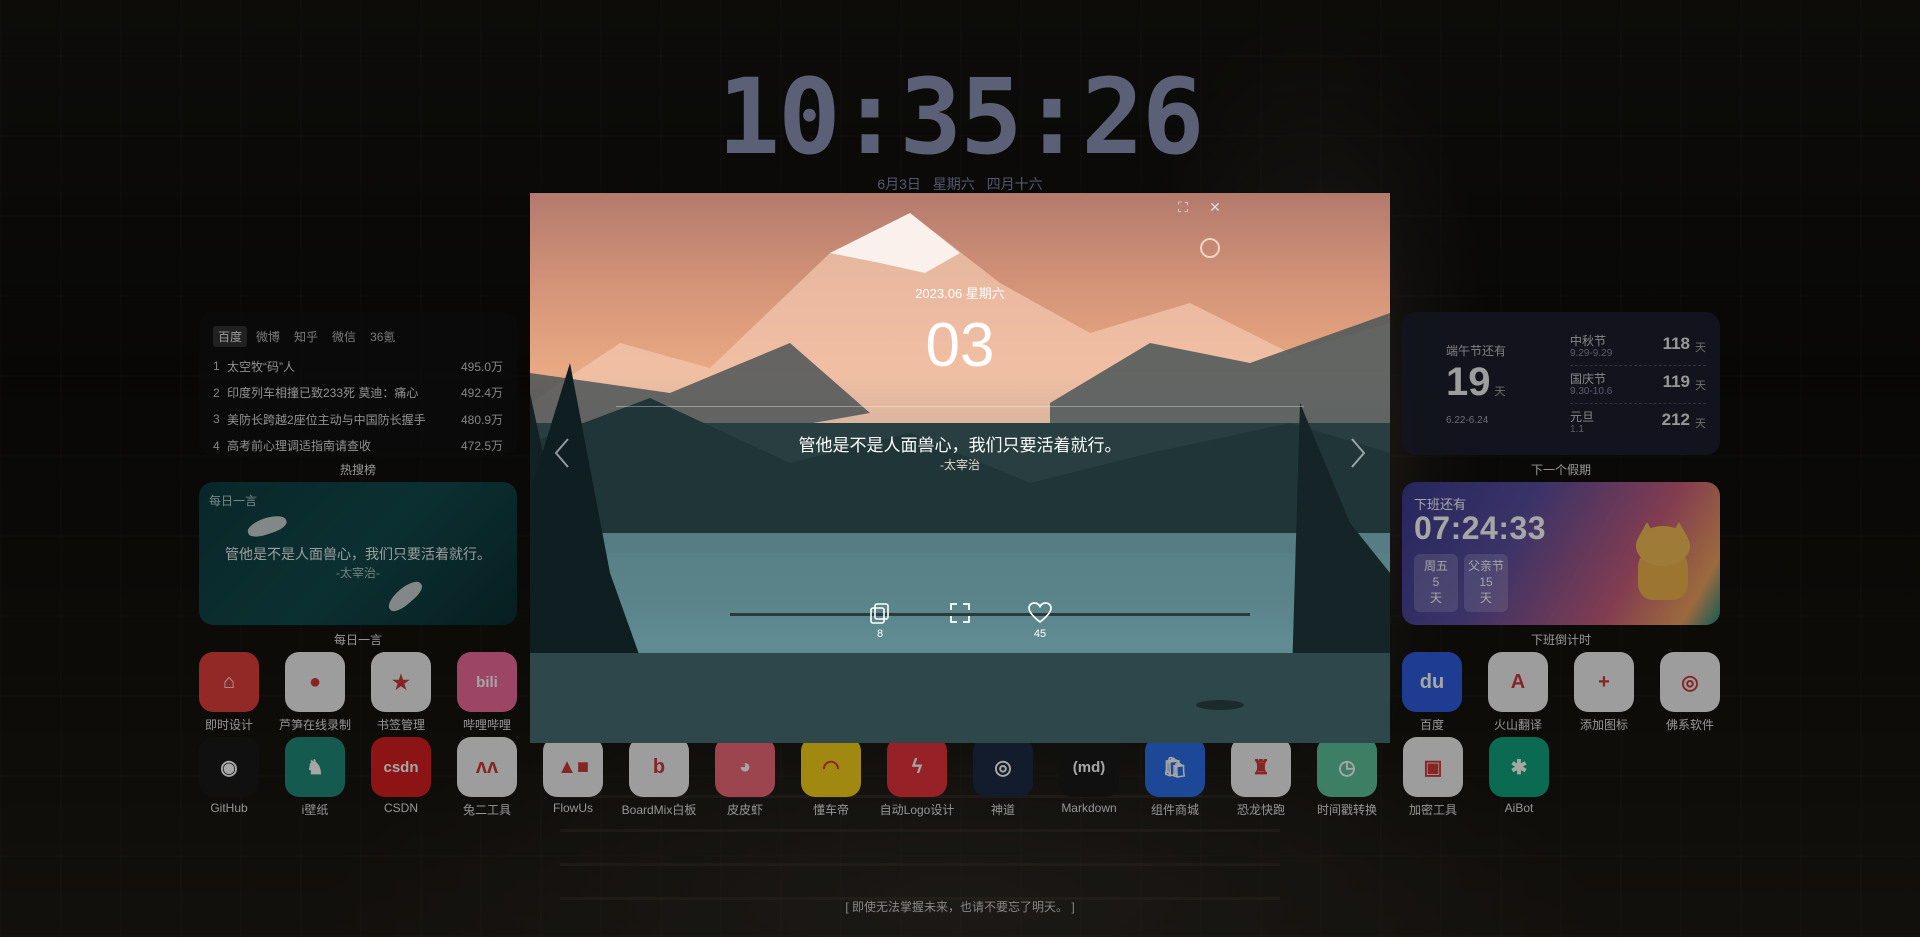 The image size is (1920, 937). Describe the element at coordinates (1357, 453) in the screenshot. I see `chevron-right-icon` at that location.